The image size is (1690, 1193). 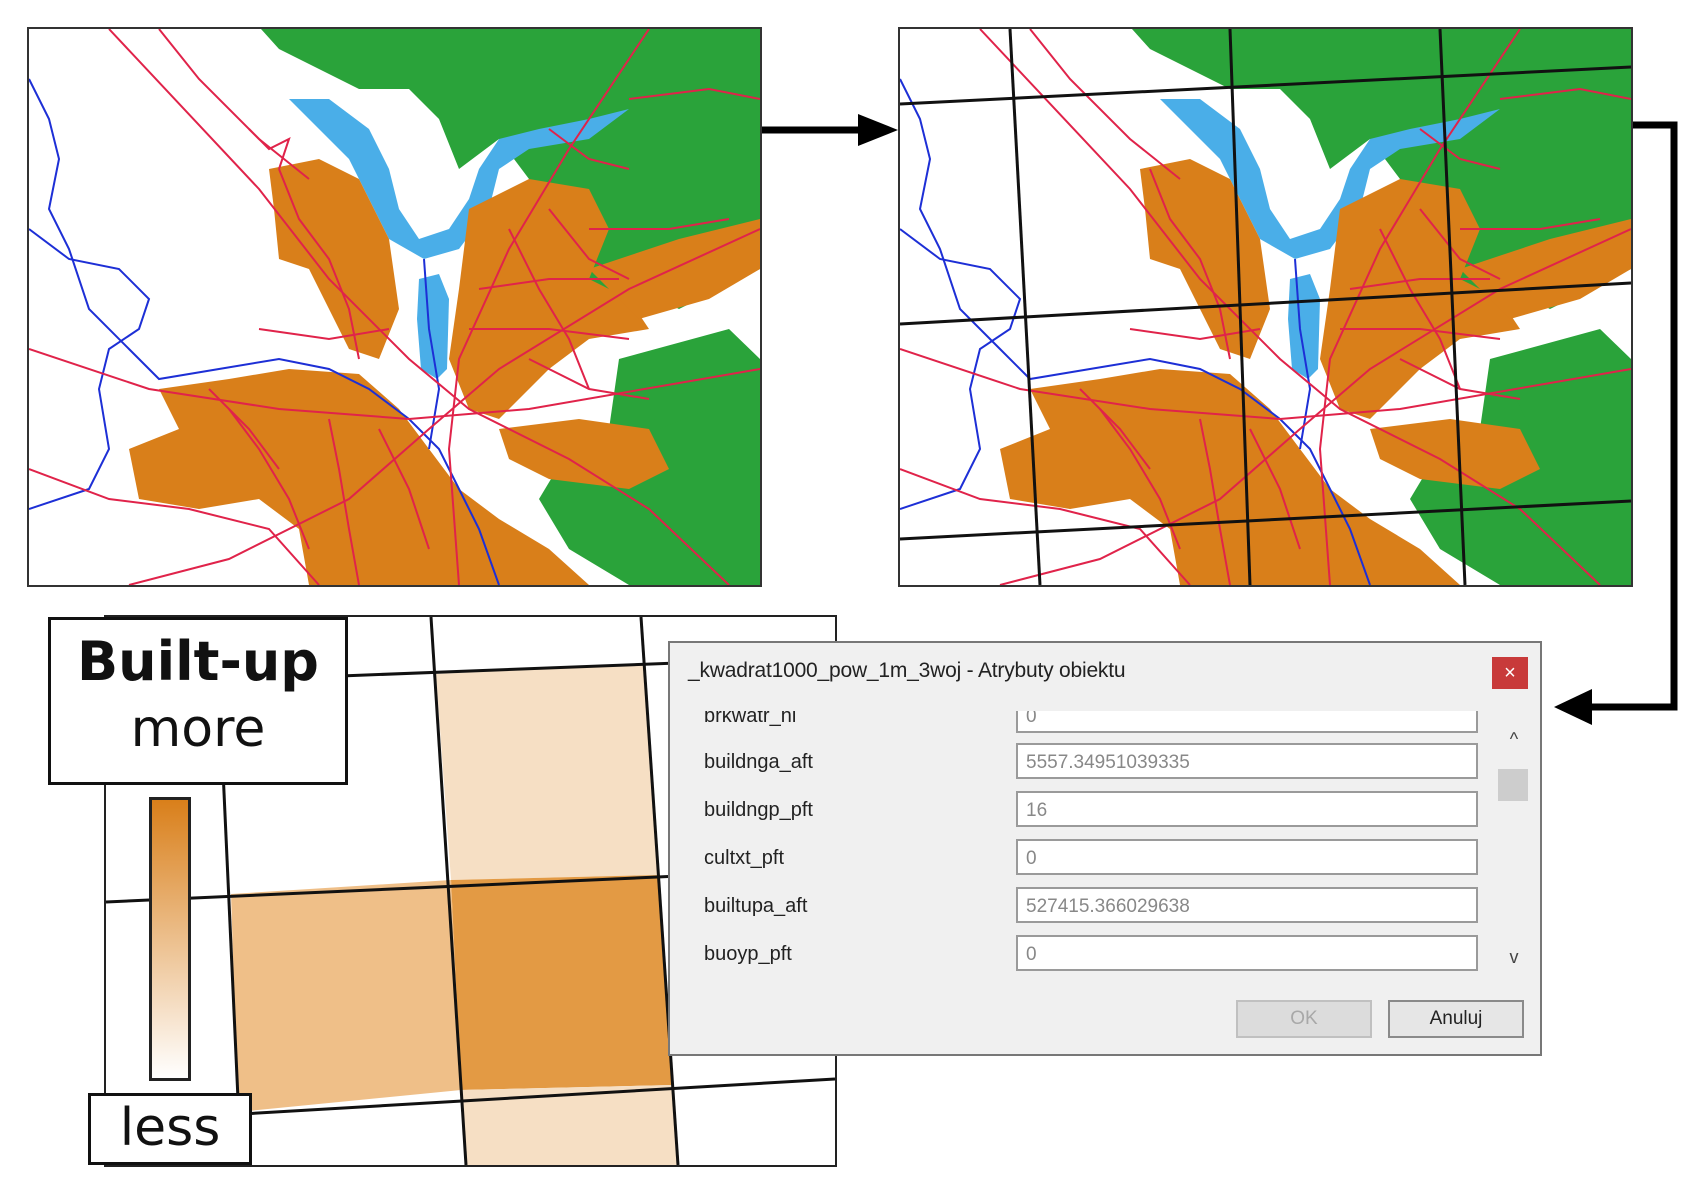 I want to click on attribute-label: buoyp_pft, so click(x=748, y=954).